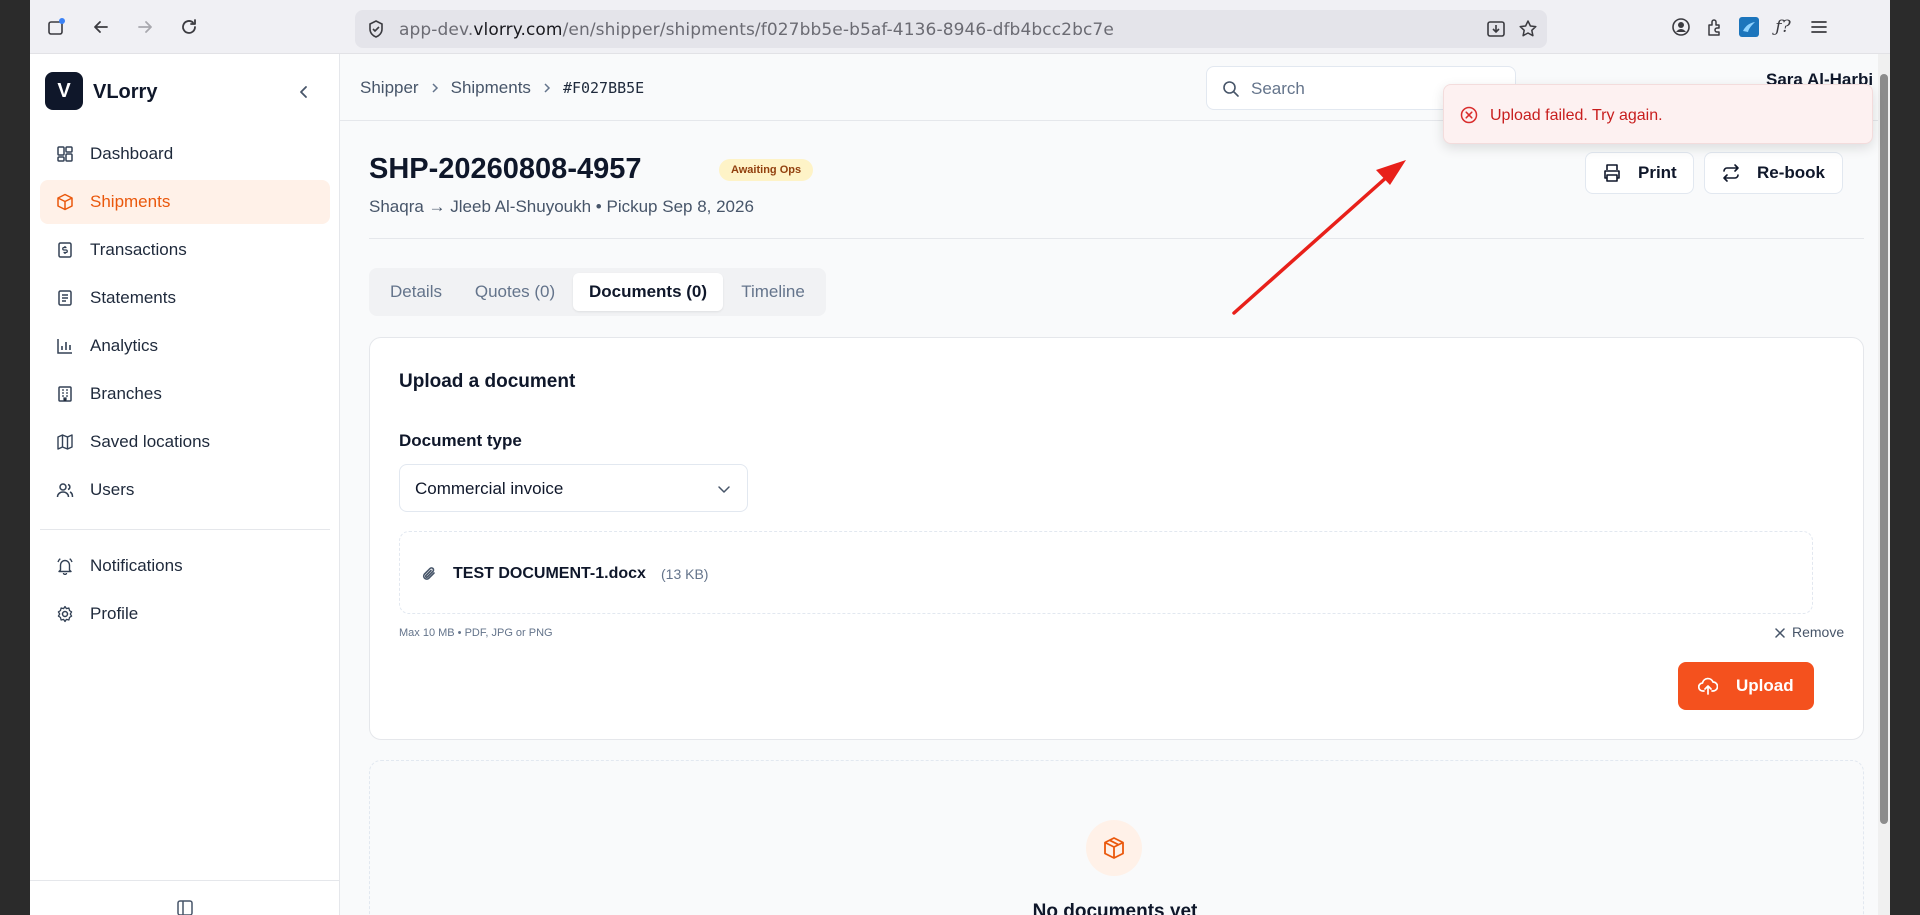  What do you see at coordinates (489, 488) in the screenshot?
I see `document-type-value: Commercial invoice` at bounding box center [489, 488].